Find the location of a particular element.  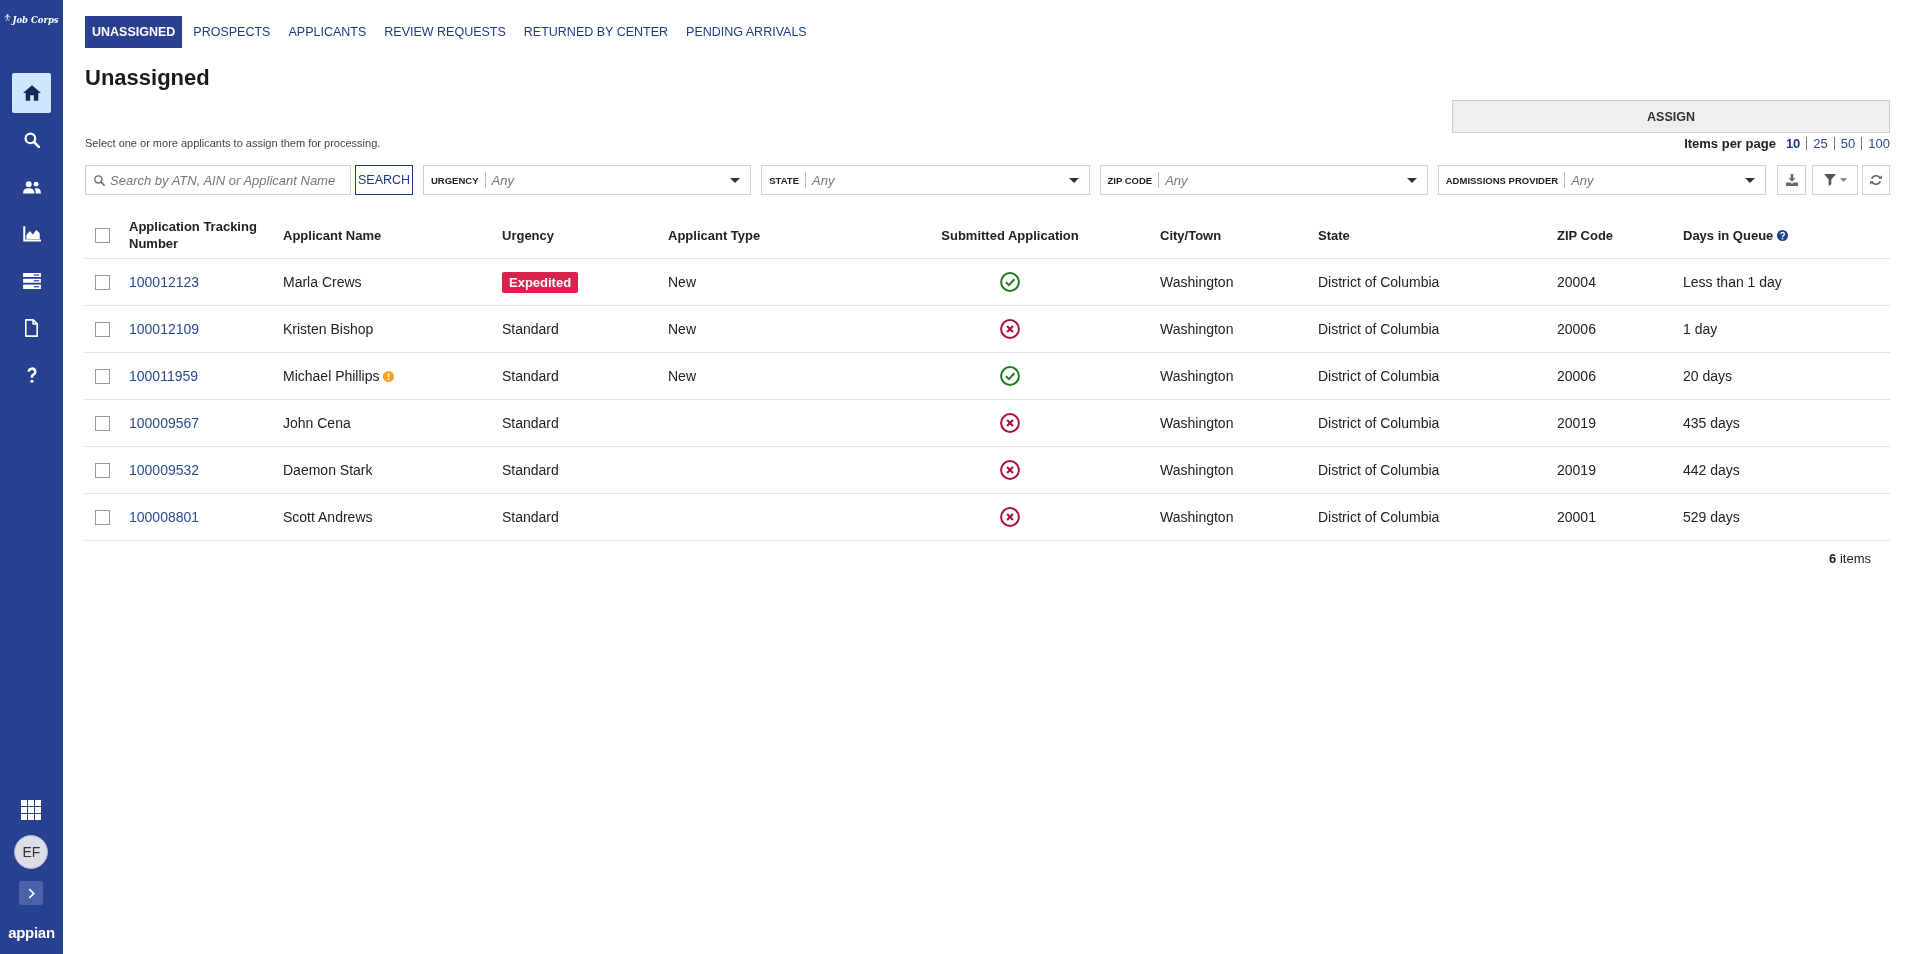

column-header: Days in Queue is located at coordinates (1728, 235).